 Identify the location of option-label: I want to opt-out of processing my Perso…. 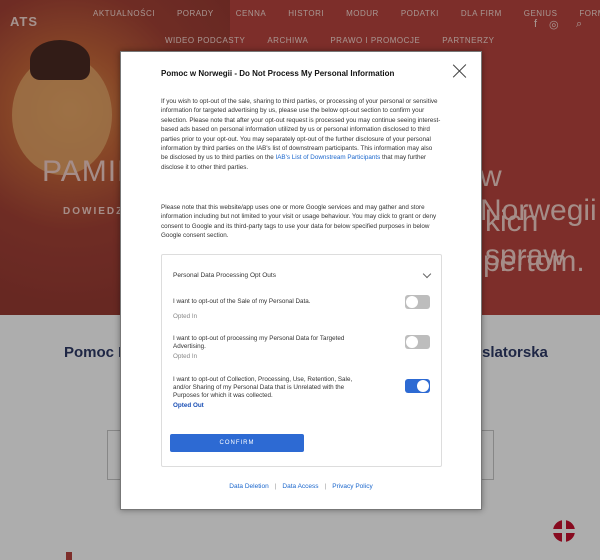
(259, 342).